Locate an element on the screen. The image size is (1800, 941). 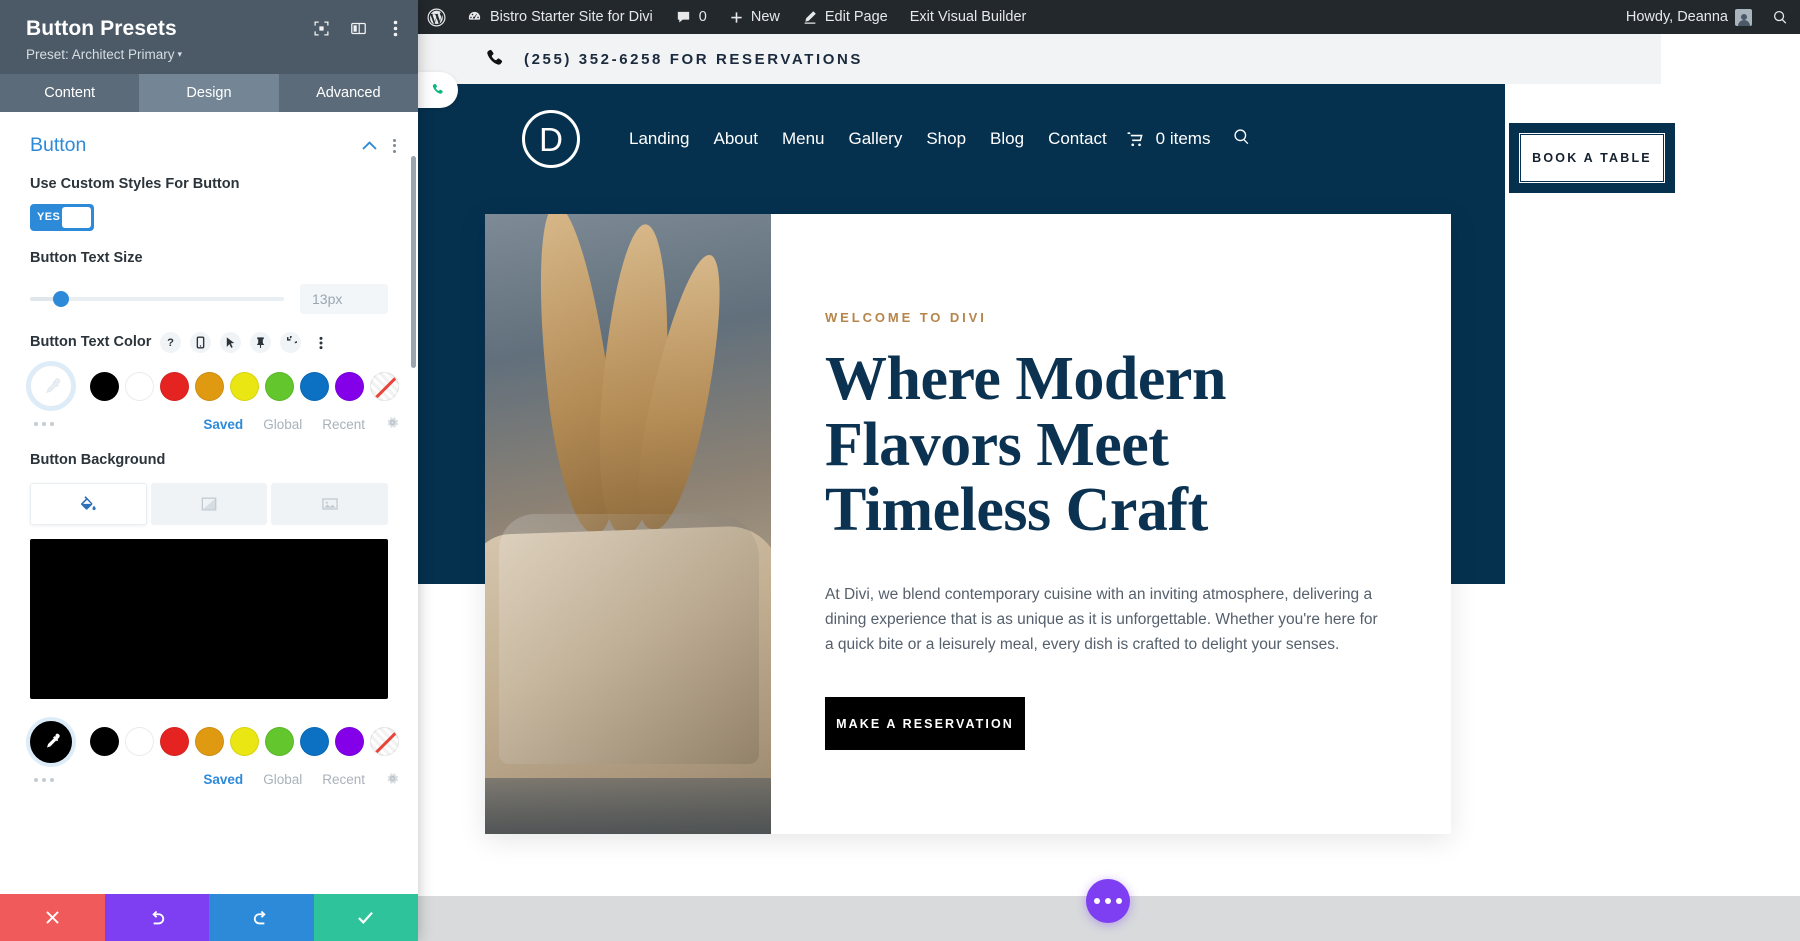
dot is located at coordinates (1097, 901).